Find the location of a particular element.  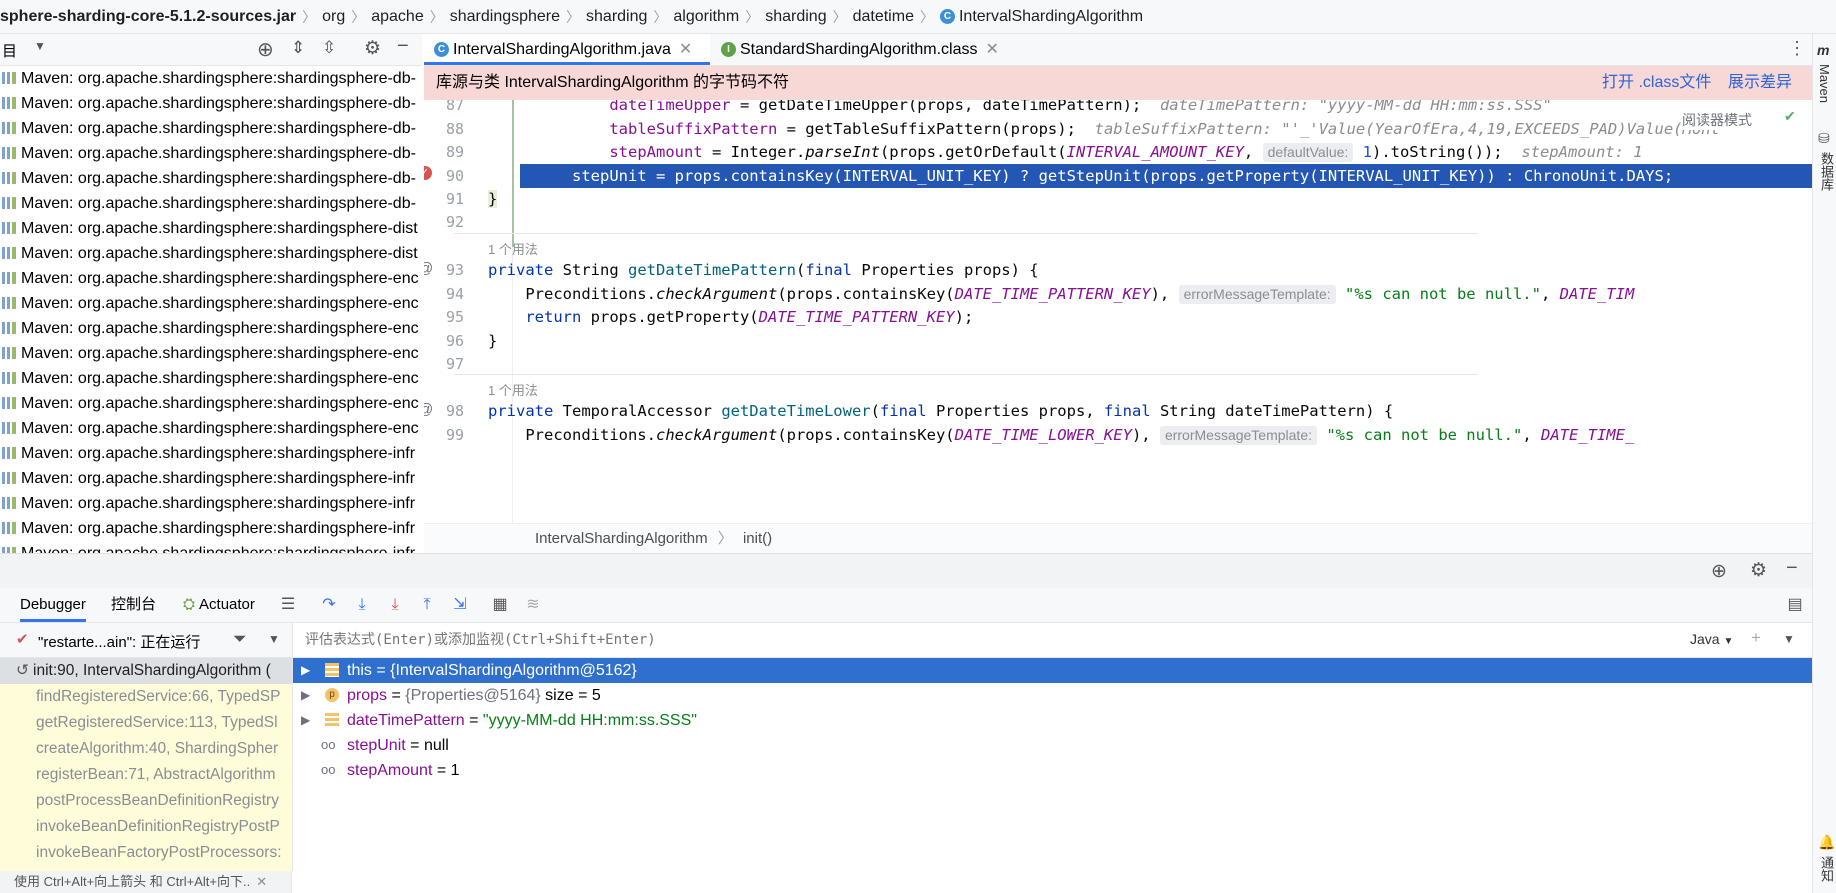

field-ref: stepAmount is located at coordinates (656, 152).